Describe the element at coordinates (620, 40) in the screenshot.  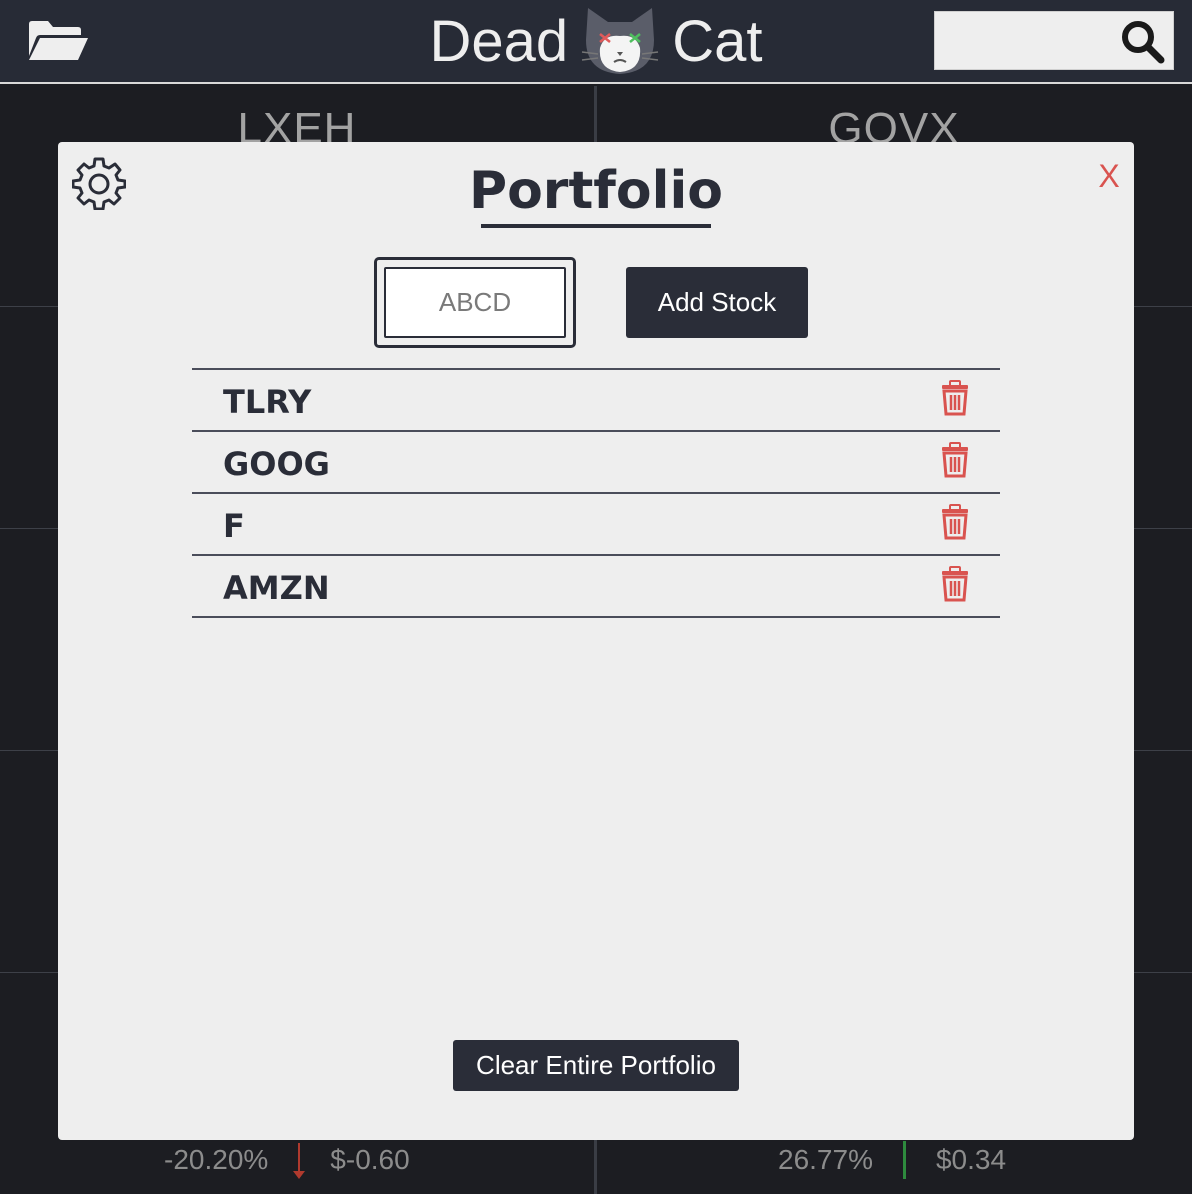
I see `dead-cat-logo` at that location.